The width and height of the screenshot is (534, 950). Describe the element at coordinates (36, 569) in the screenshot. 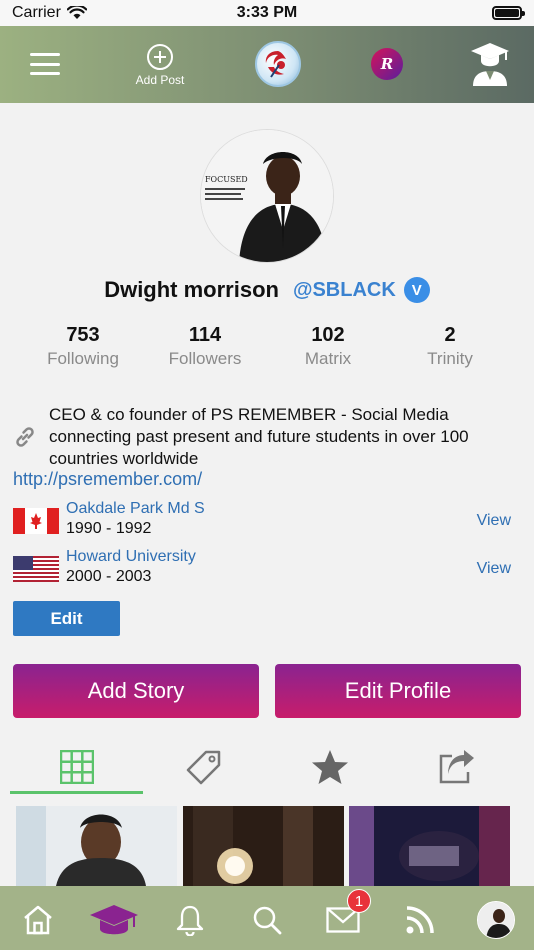

I see `usa-flag-icon` at that location.